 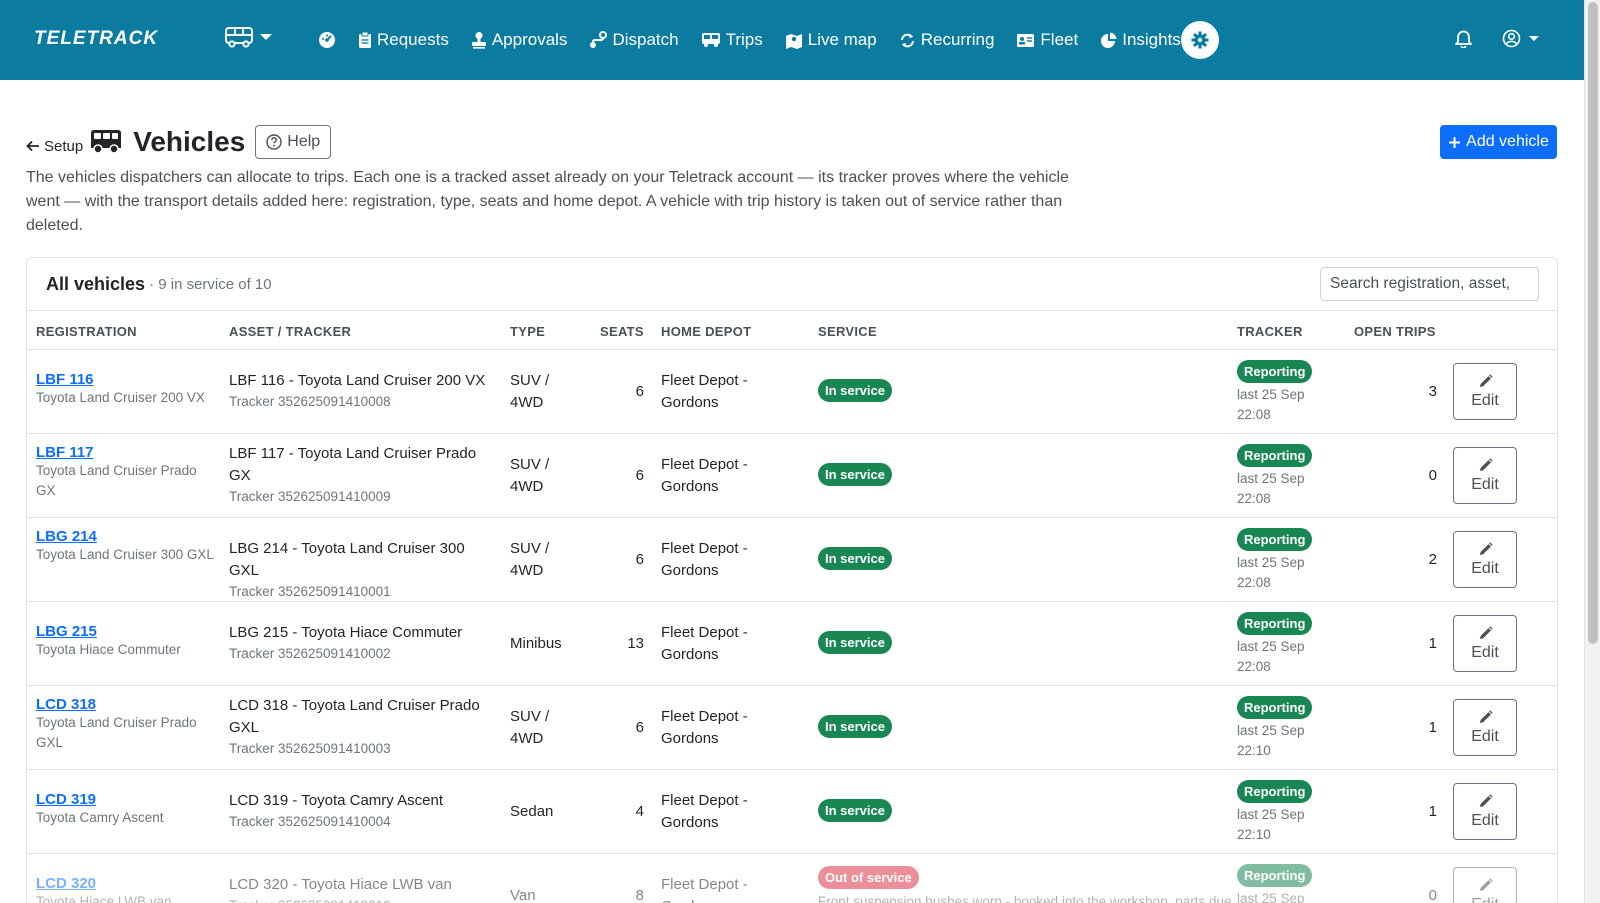 I want to click on search-input, so click(x=1429, y=284).